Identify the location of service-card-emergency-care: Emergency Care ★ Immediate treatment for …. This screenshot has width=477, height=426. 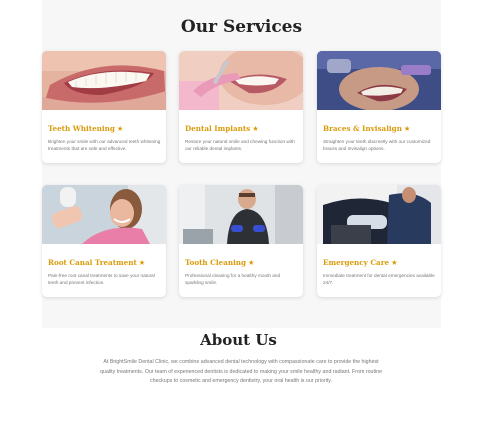
(379, 241).